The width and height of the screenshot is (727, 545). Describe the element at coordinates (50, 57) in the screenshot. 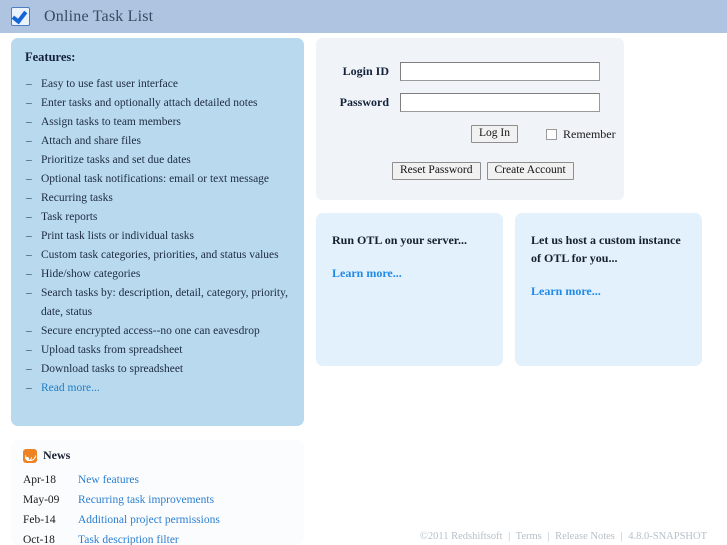

I see `features-heading: Features:` at that location.